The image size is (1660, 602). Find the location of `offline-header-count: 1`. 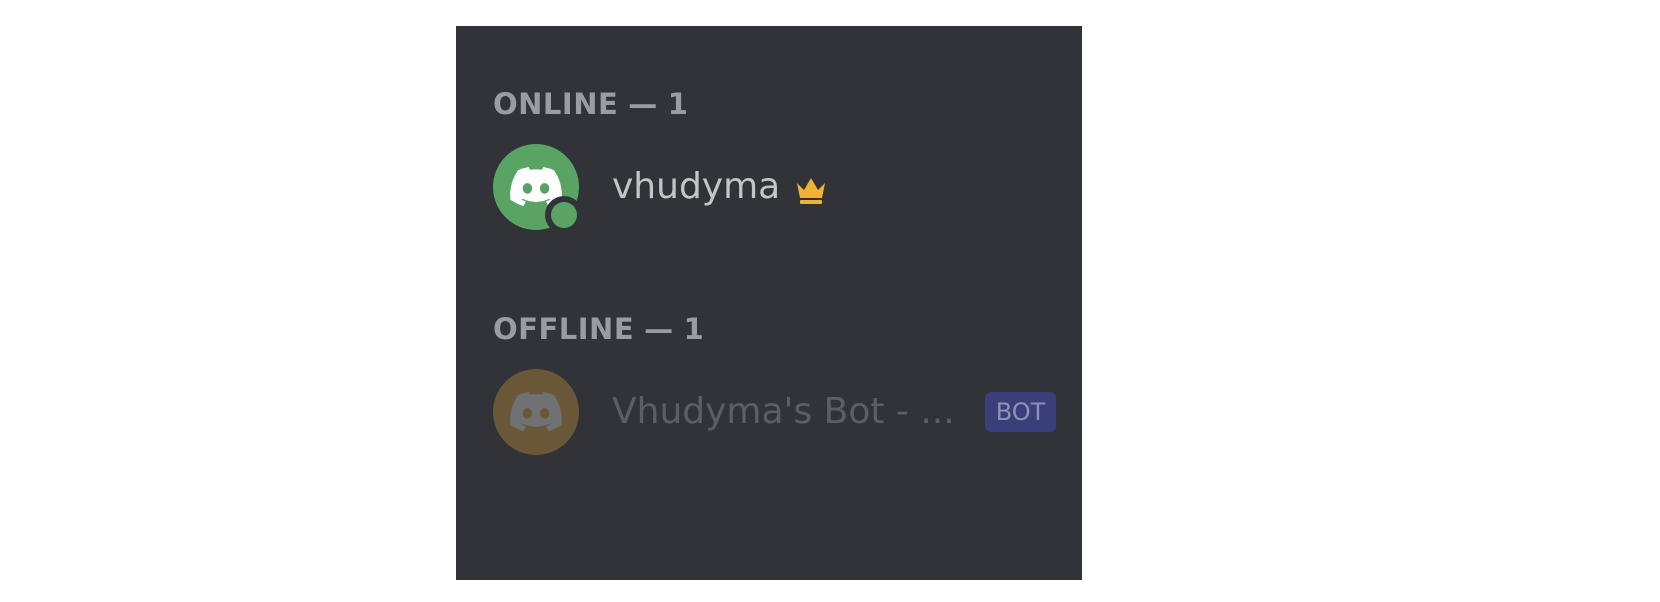

offline-header-count: 1 is located at coordinates (694, 329).